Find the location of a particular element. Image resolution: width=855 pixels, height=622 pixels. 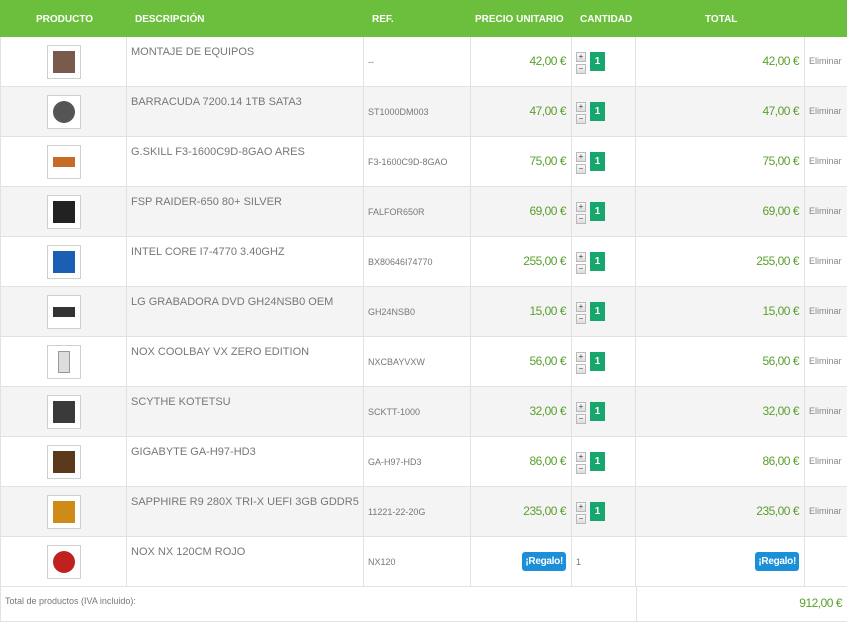

product-name: SAPPHIRE R9 280X TRI-X UEFI 3GB GDDR5 is located at coordinates (245, 502).